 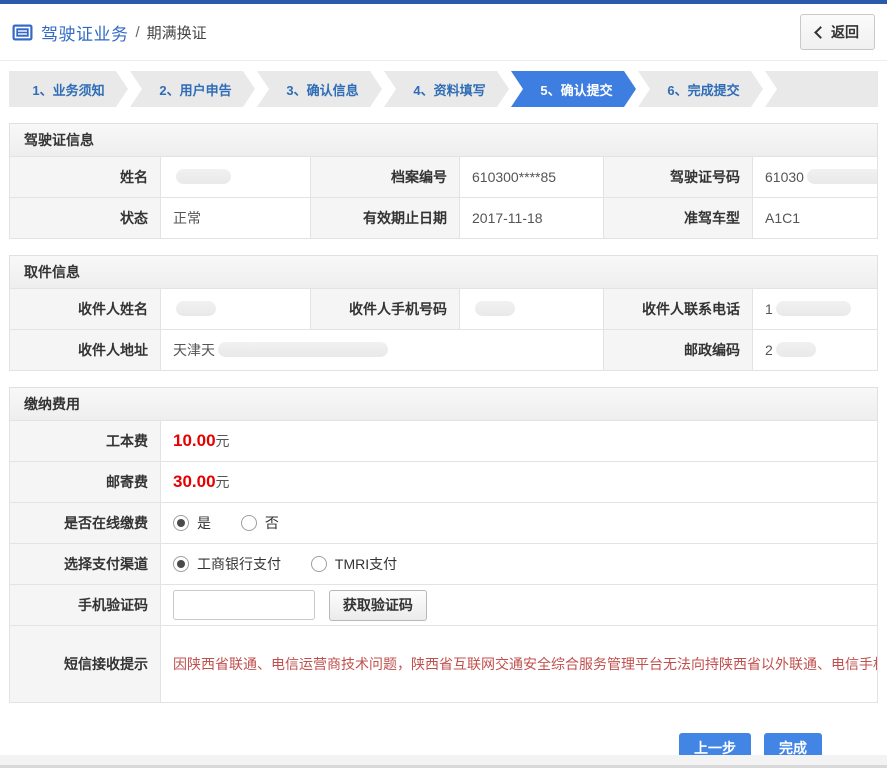 I want to click on recipient-phone-label: 收件人联系电话, so click(x=678, y=309).